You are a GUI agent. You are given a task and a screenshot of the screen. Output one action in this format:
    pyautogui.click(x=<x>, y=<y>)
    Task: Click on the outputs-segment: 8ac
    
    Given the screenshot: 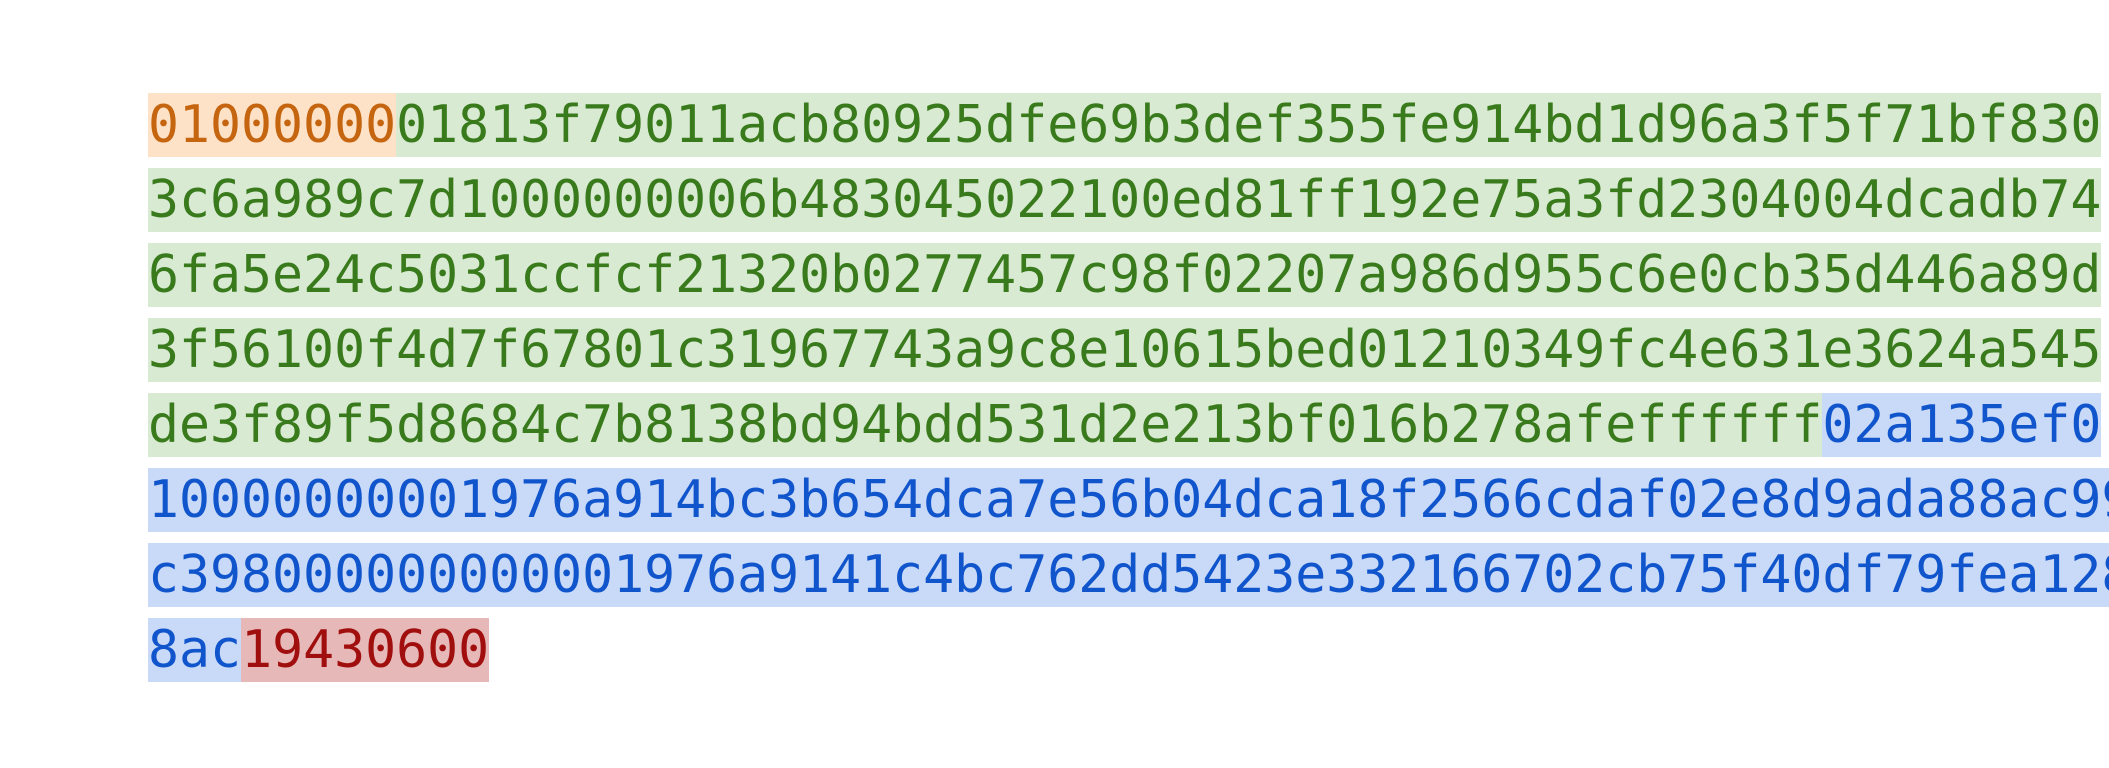 What is the action you would take?
    pyautogui.click(x=195, y=650)
    